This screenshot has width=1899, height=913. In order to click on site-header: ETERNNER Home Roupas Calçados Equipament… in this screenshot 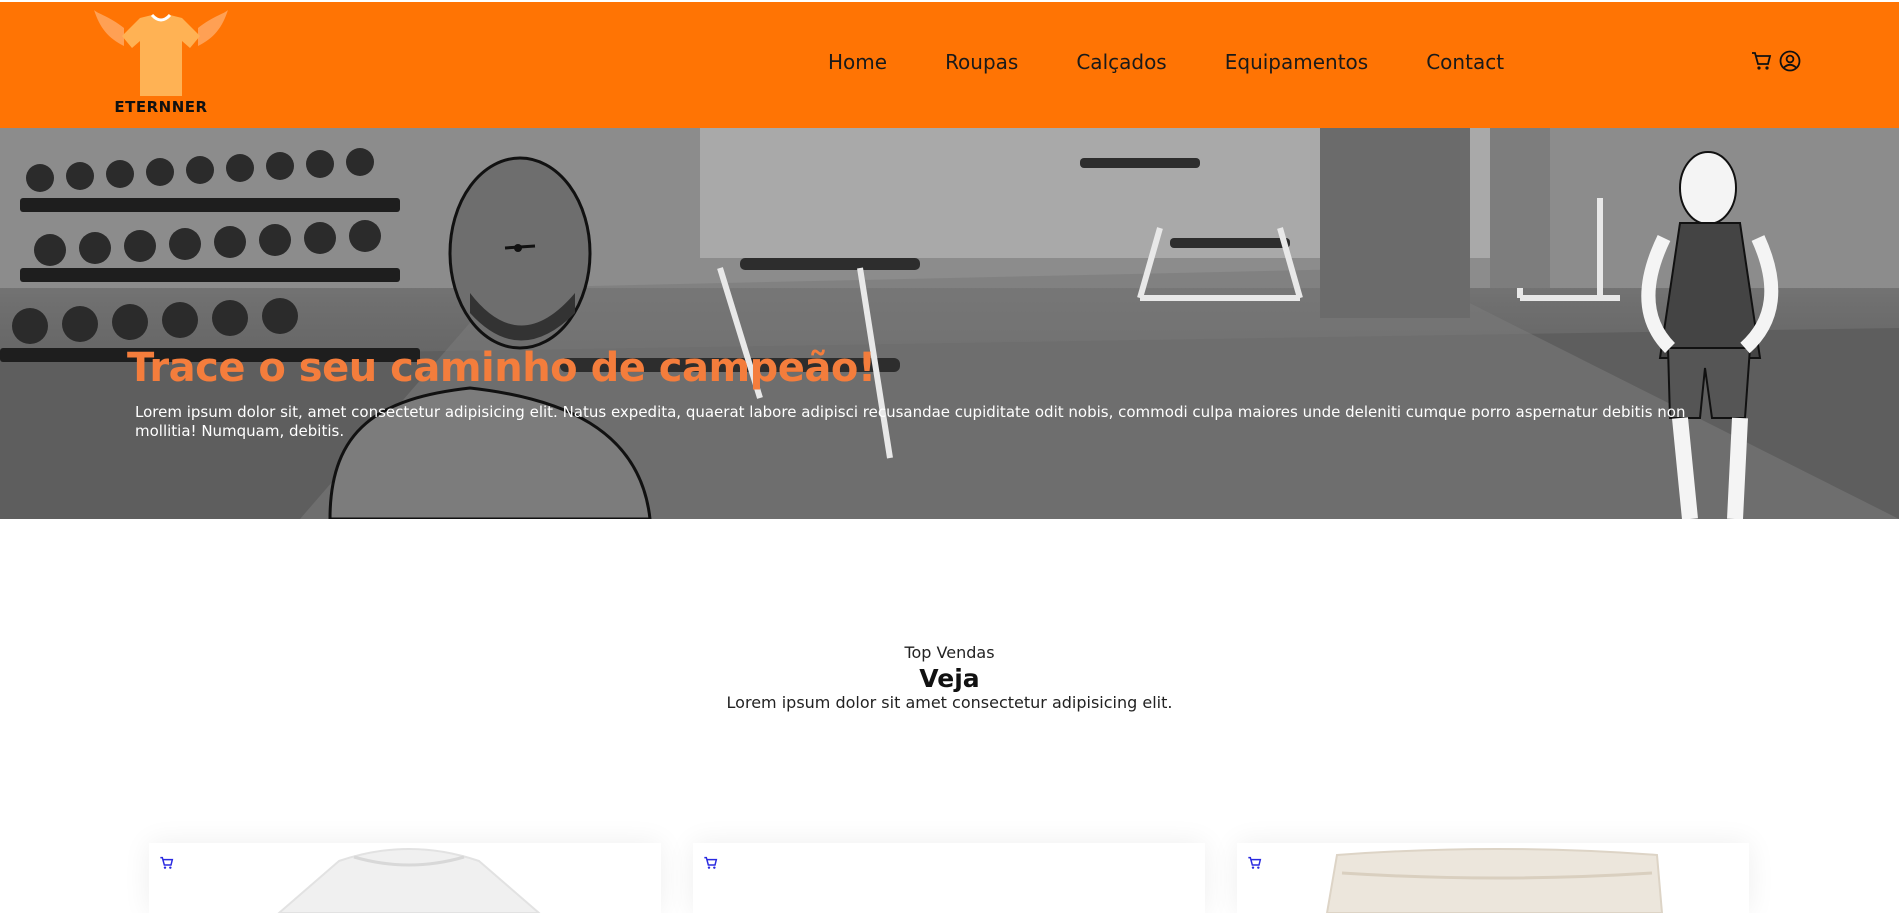, I will do `click(949, 65)`.